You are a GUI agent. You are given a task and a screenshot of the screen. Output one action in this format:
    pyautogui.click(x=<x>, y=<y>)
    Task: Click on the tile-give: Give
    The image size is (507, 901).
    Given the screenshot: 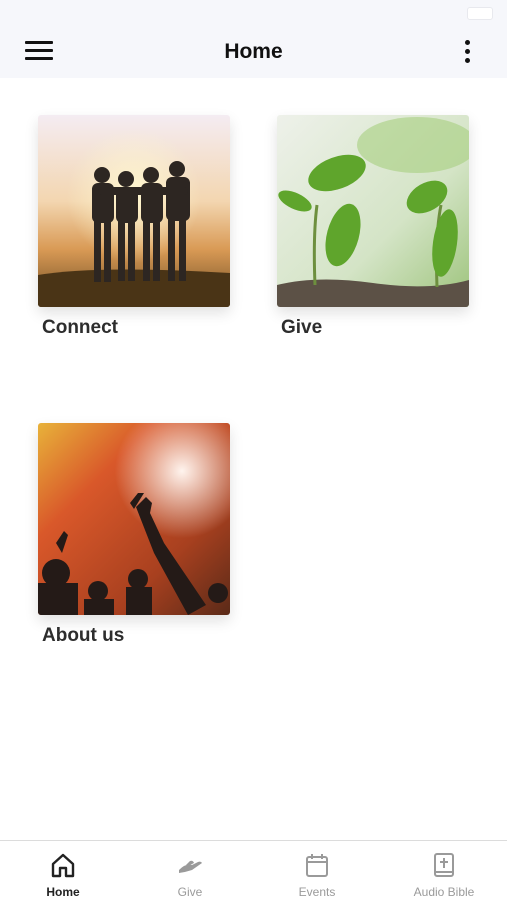 What is the action you would take?
    pyautogui.click(x=377, y=227)
    